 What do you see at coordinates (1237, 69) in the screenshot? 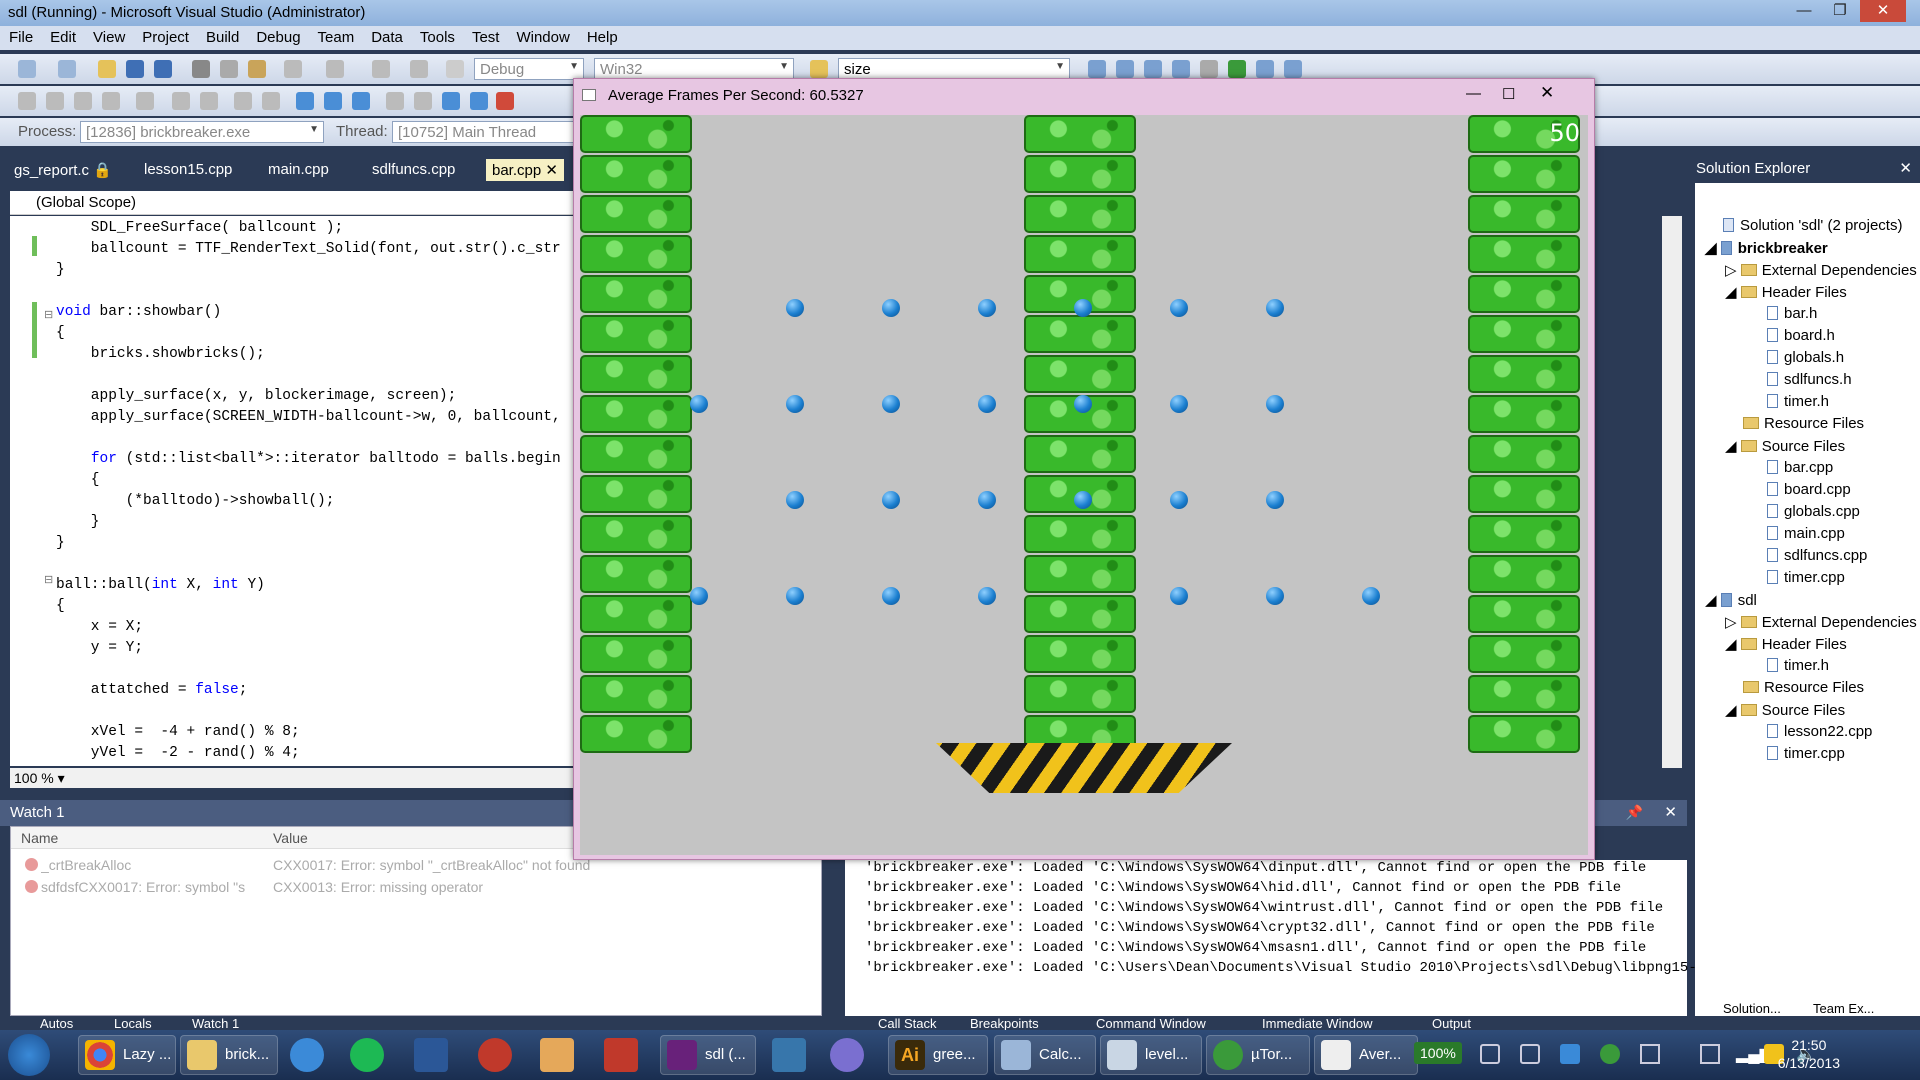
I see `extension-manager-icon` at bounding box center [1237, 69].